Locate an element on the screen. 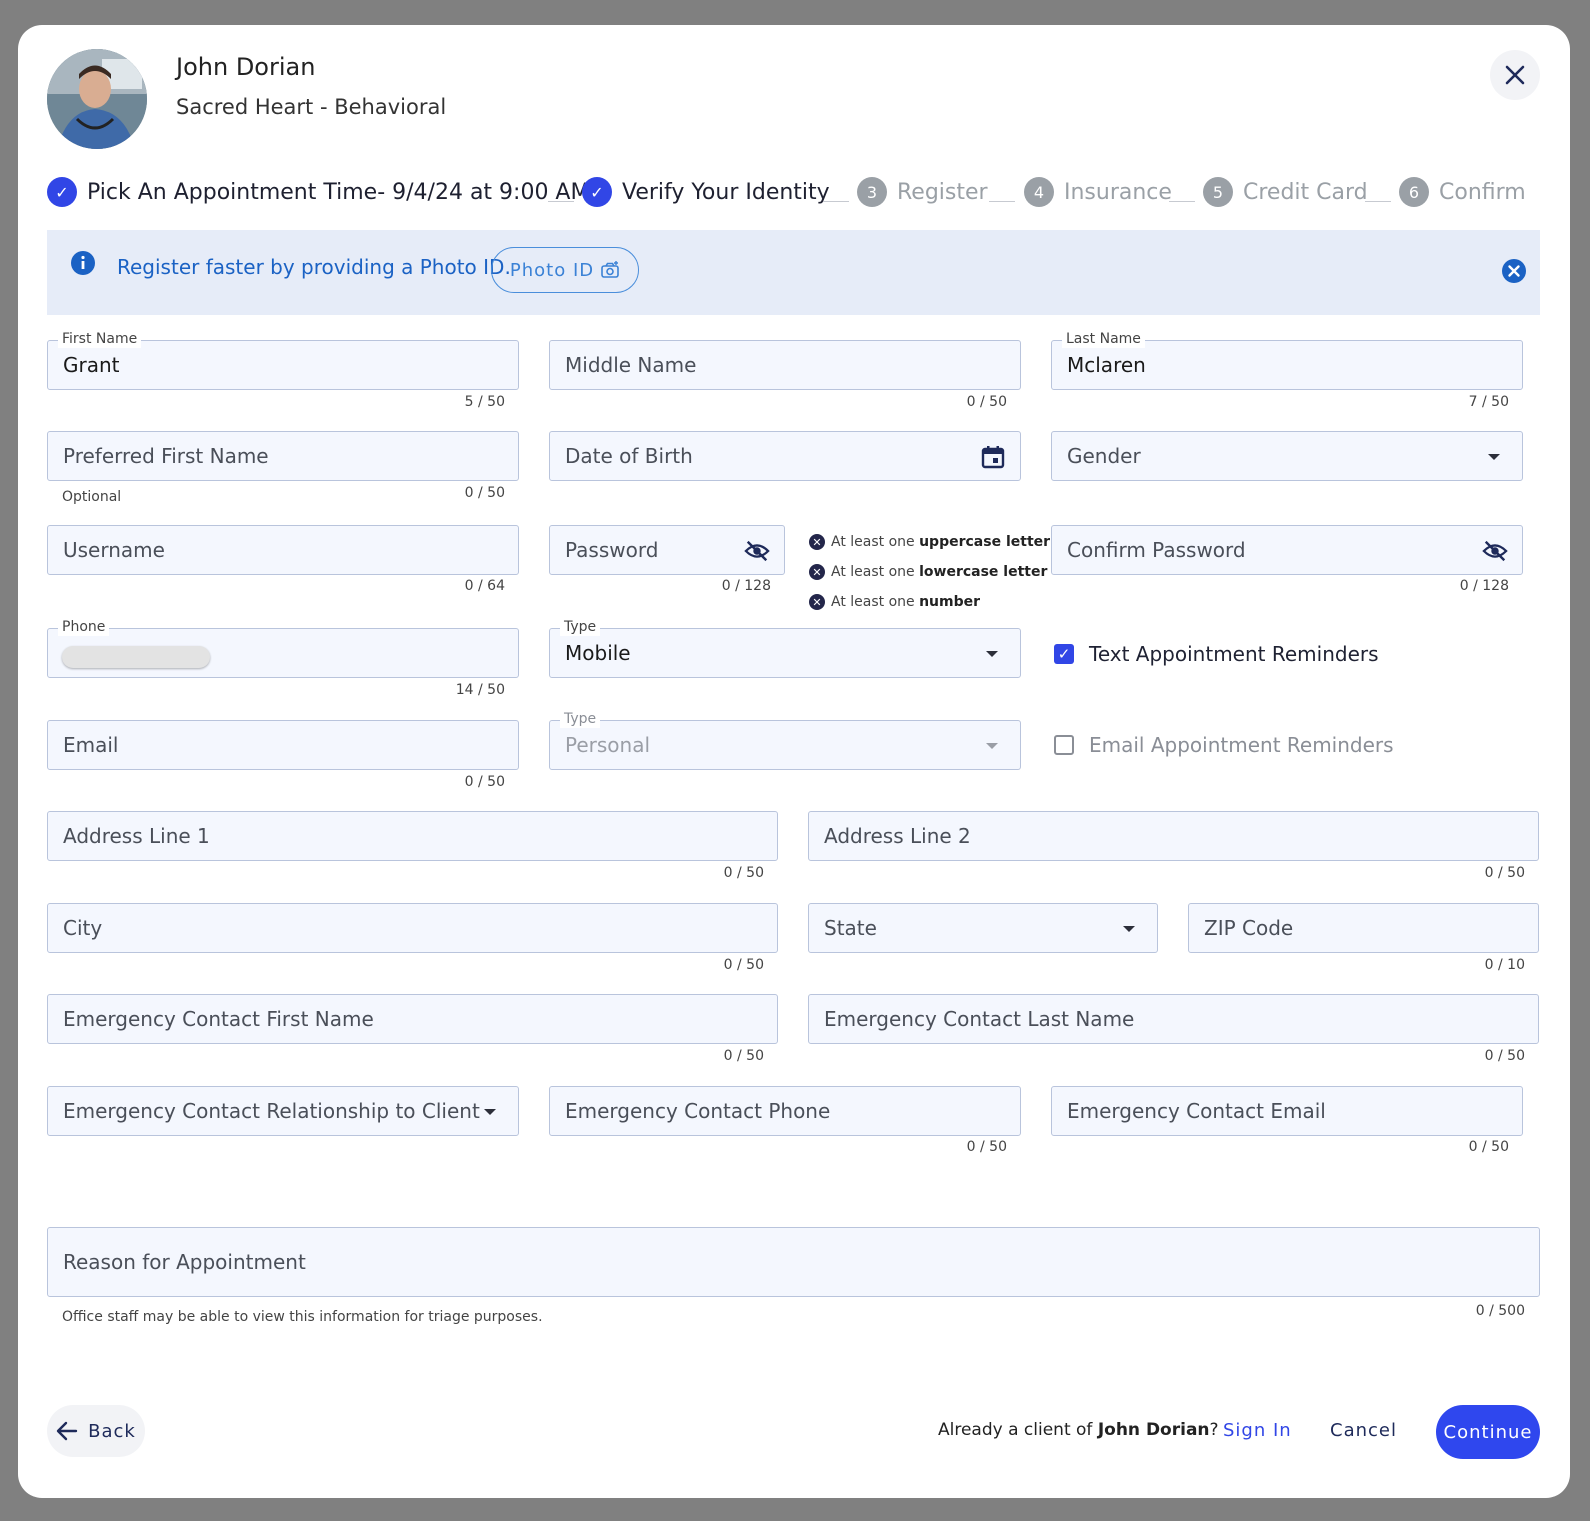 This screenshot has width=1590, height=1521. step-confirm: 6 Confirm is located at coordinates (1462, 192).